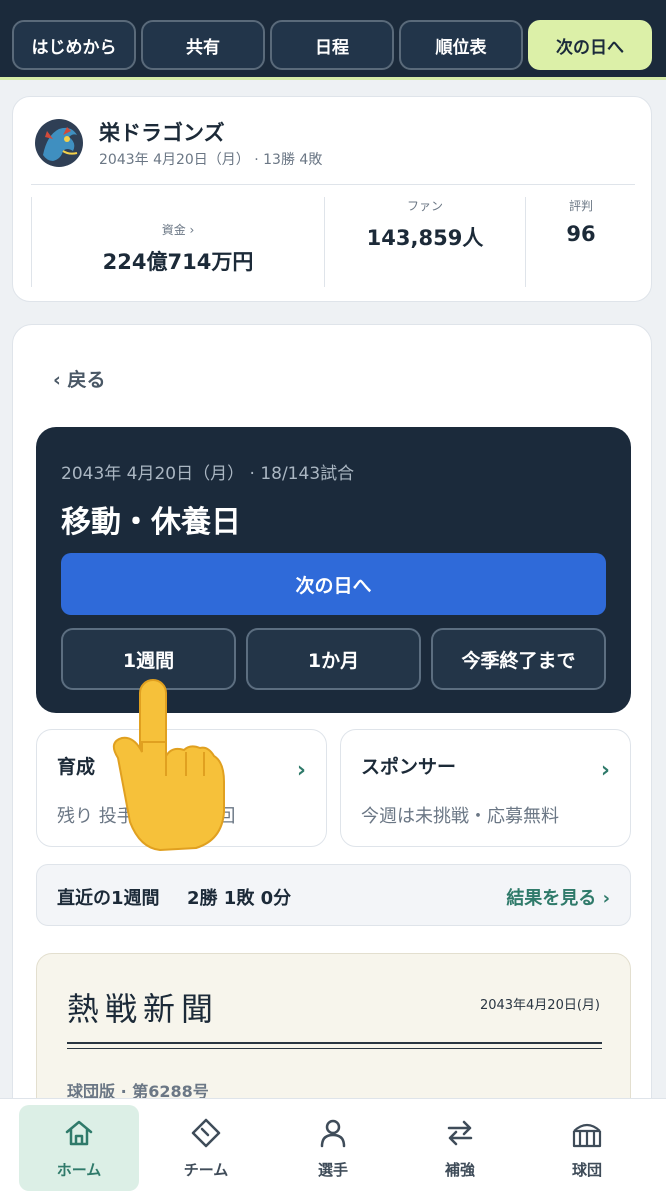 The width and height of the screenshot is (666, 1200). Describe the element at coordinates (485, 788) in the screenshot. I see `sponsor-card: スポンサー 今週は未挑戦・応募無料 ›` at that location.